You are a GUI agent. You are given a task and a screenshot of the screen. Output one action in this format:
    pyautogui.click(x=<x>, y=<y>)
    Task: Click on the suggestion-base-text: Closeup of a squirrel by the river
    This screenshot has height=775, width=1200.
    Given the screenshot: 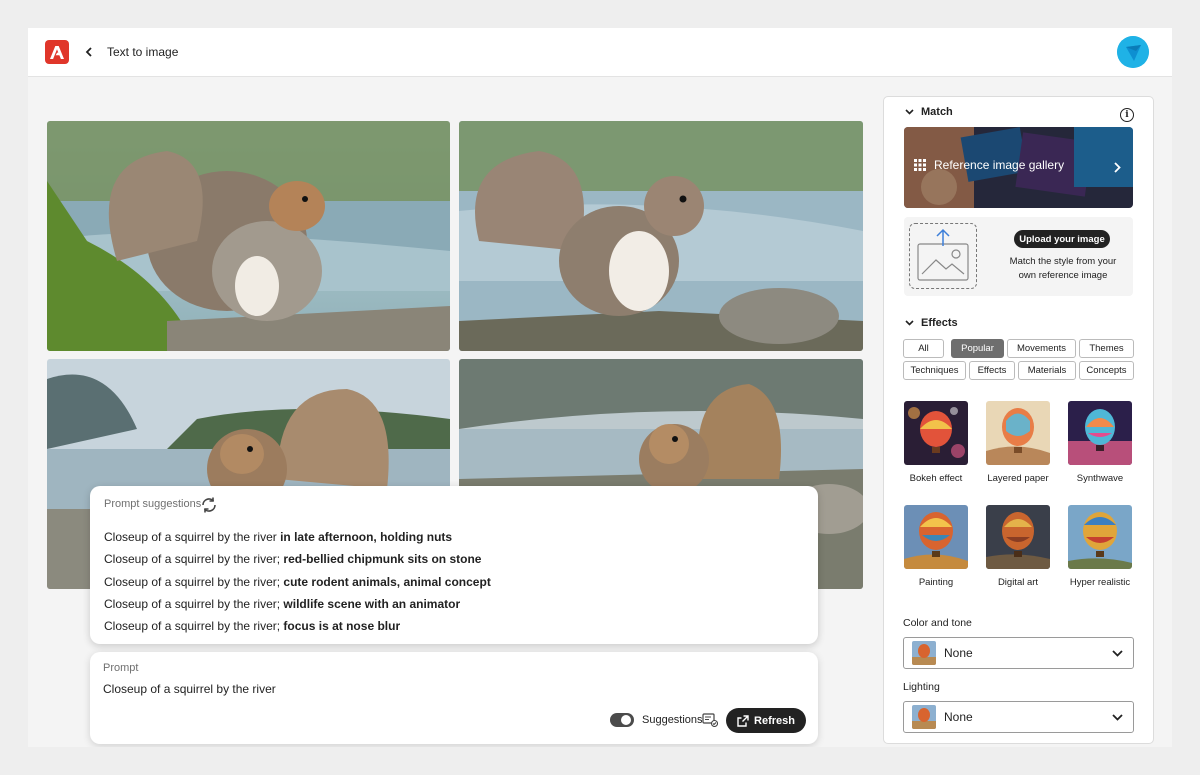 What is the action you would take?
    pyautogui.click(x=192, y=537)
    